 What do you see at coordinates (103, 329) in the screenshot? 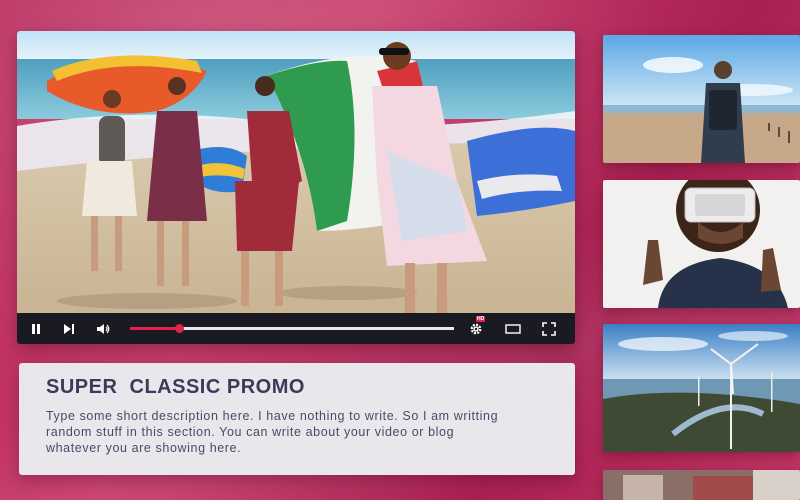
I see `volume-icon` at bounding box center [103, 329].